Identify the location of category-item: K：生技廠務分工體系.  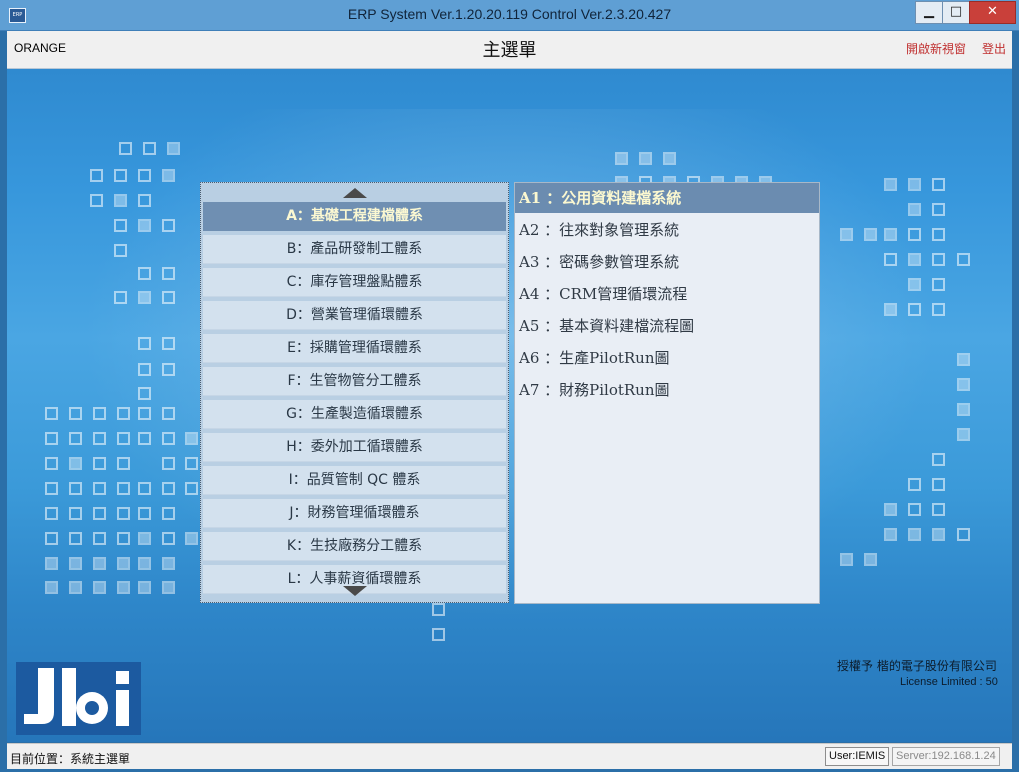
(354, 546).